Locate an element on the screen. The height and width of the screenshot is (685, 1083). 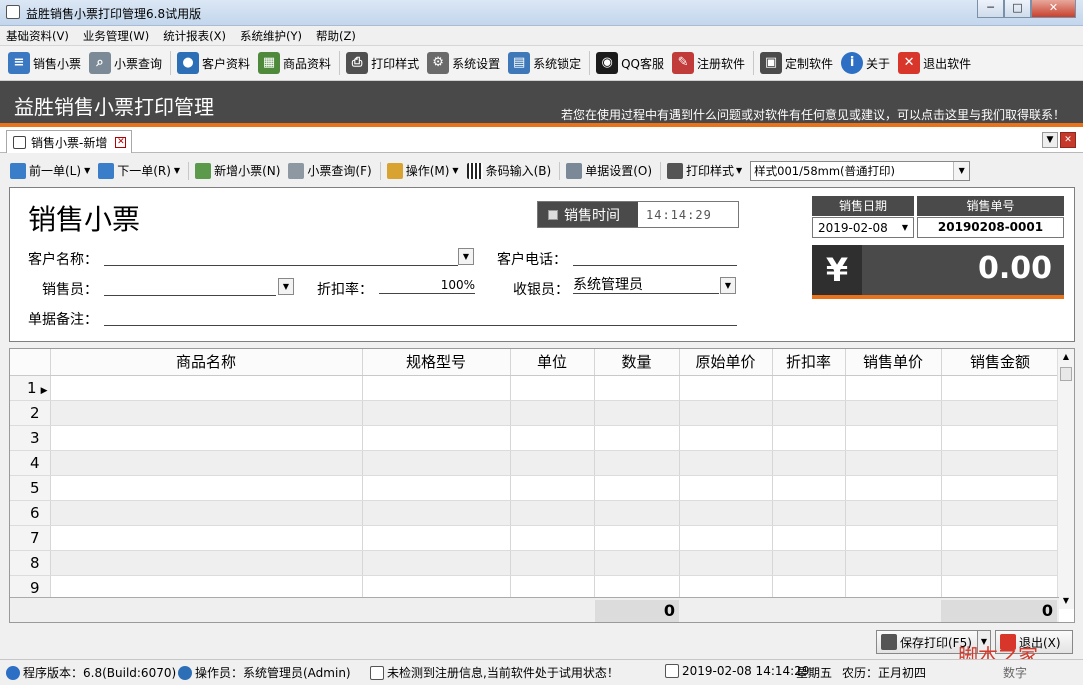
new-receipt-button: 新增小票(N) is located at coordinates (238, 171).